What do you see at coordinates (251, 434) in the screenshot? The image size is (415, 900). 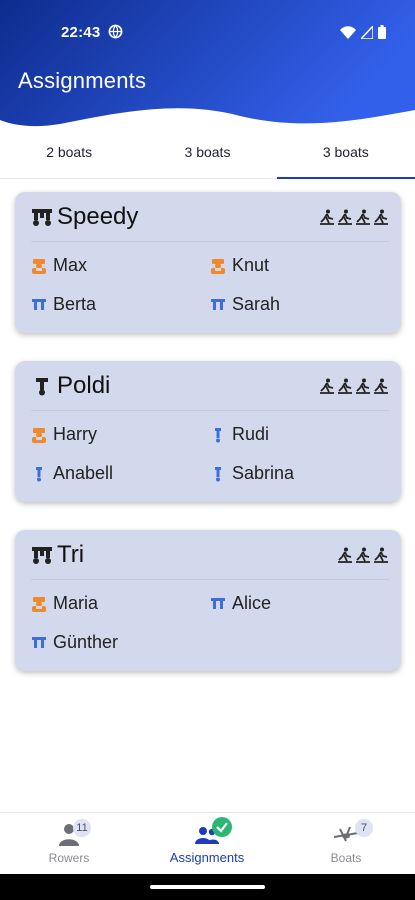 I see `person-name: Rudi` at bounding box center [251, 434].